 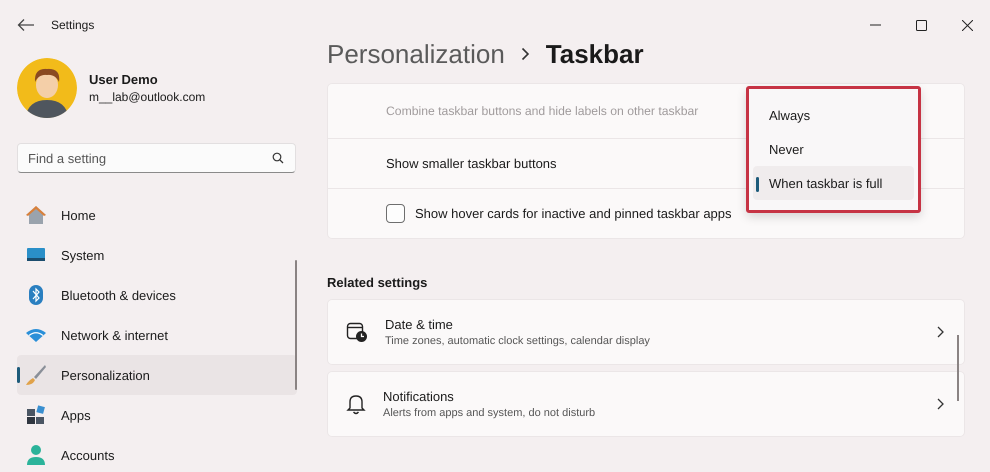 What do you see at coordinates (542, 111) in the screenshot?
I see `setting-label: Combine taskbar buttons and hide labels on other taskbar` at bounding box center [542, 111].